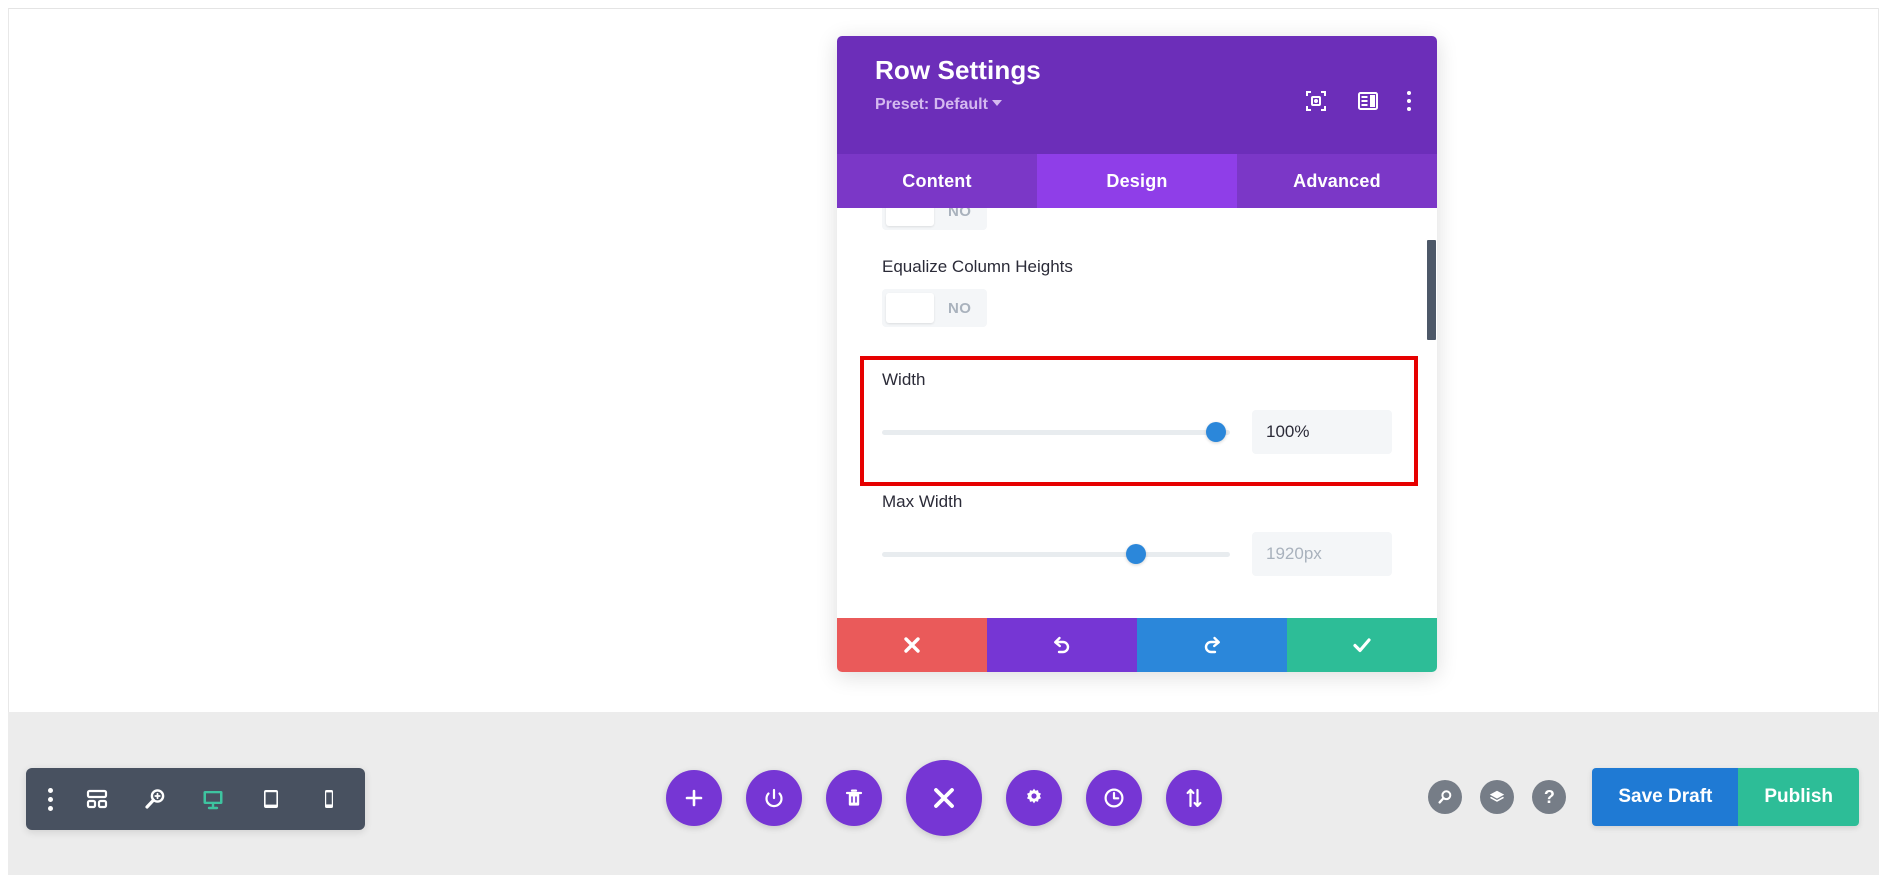 This screenshot has width=1887, height=875. Describe the element at coordinates (935, 219) in the screenshot. I see `partial-toggle: NO` at that location.